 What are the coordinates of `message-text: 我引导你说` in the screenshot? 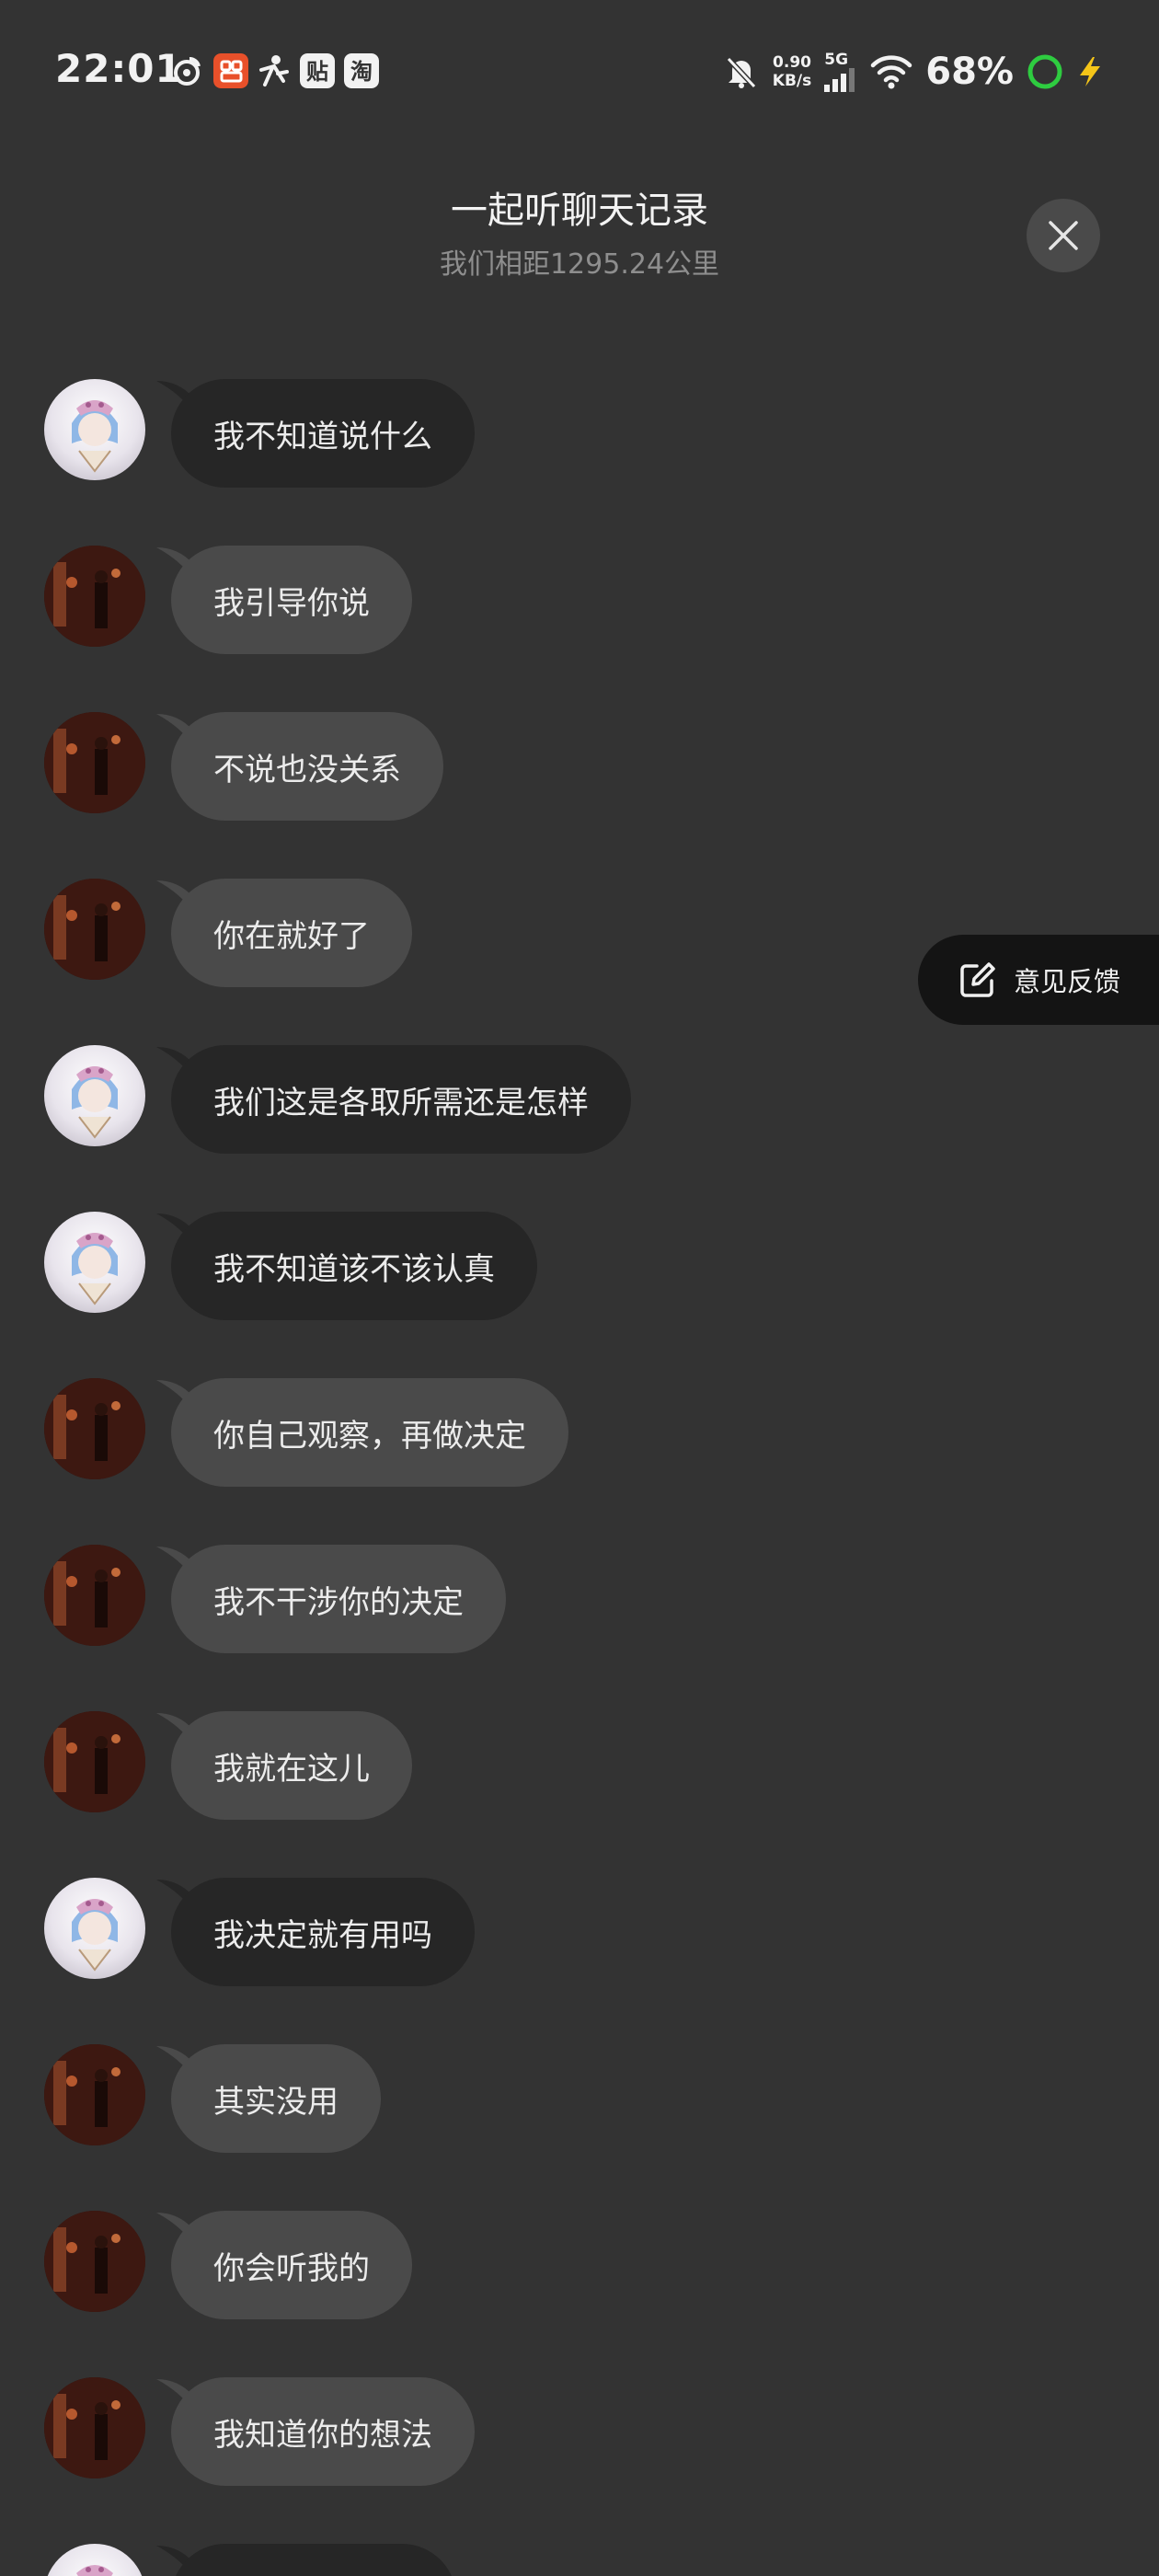 It's located at (291, 603).